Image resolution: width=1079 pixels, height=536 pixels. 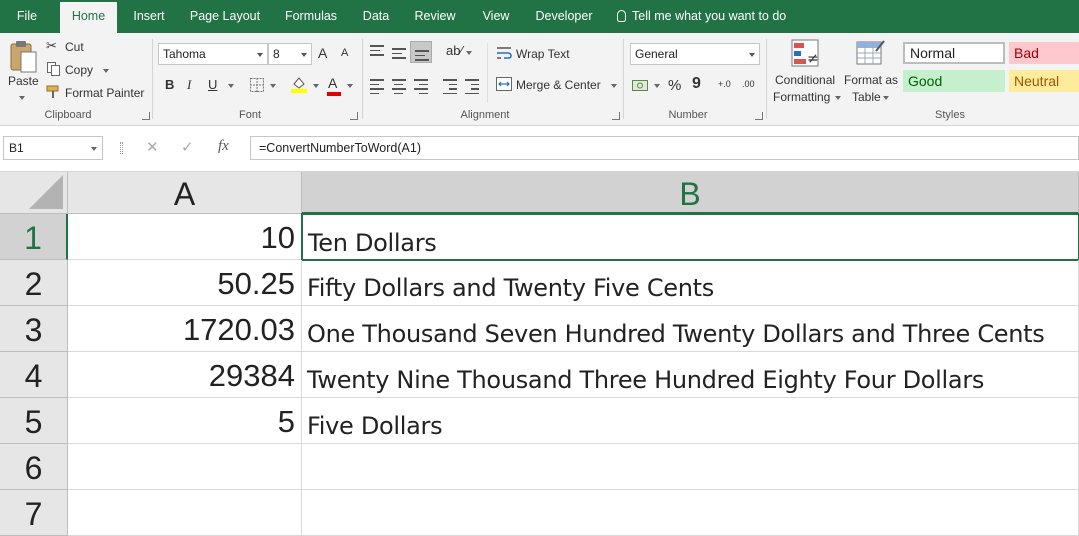 I want to click on tab-review: Review, so click(x=435, y=16).